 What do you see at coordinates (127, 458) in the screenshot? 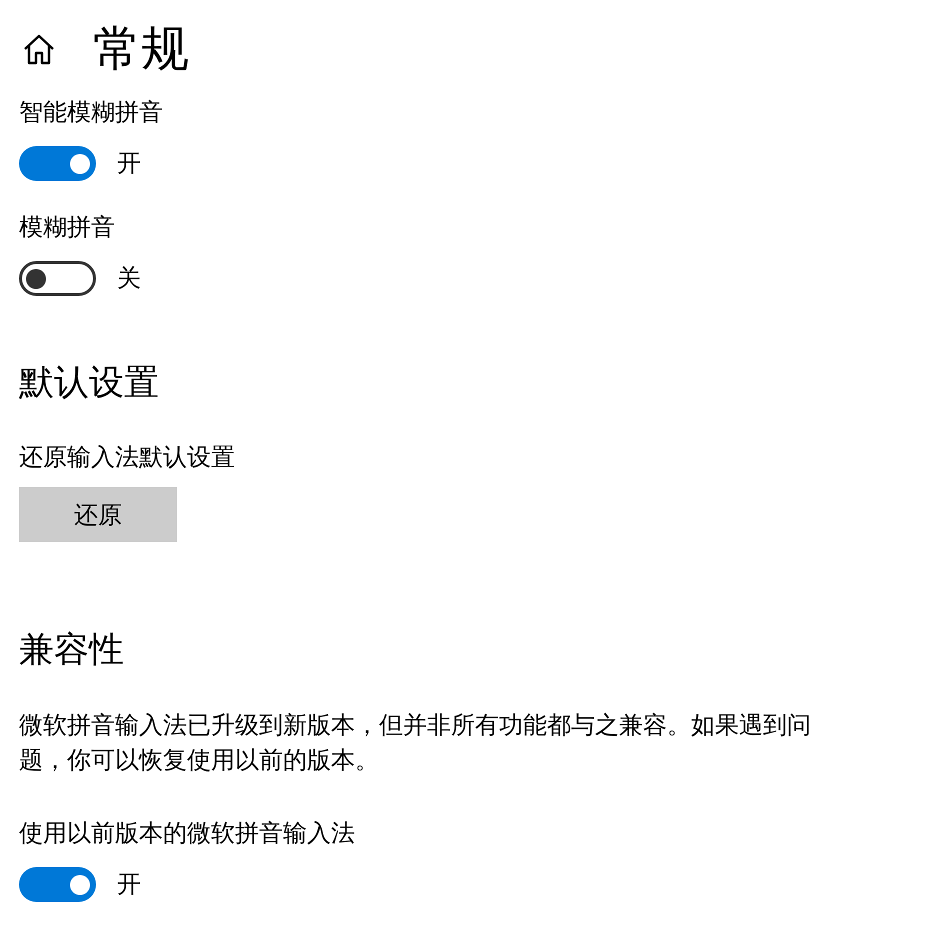
I see `setting-label: 还原输入法默认设置` at bounding box center [127, 458].